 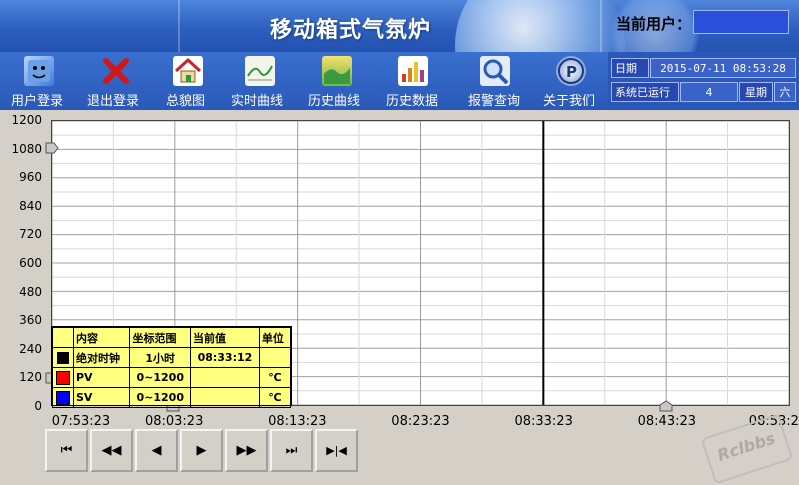 What do you see at coordinates (630, 68) in the screenshot?
I see `date-label: 日期` at bounding box center [630, 68].